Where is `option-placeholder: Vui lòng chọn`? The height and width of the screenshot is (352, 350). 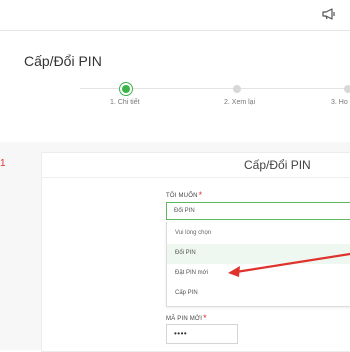
option-placeholder: Vui lòng chọn is located at coordinates (258, 234).